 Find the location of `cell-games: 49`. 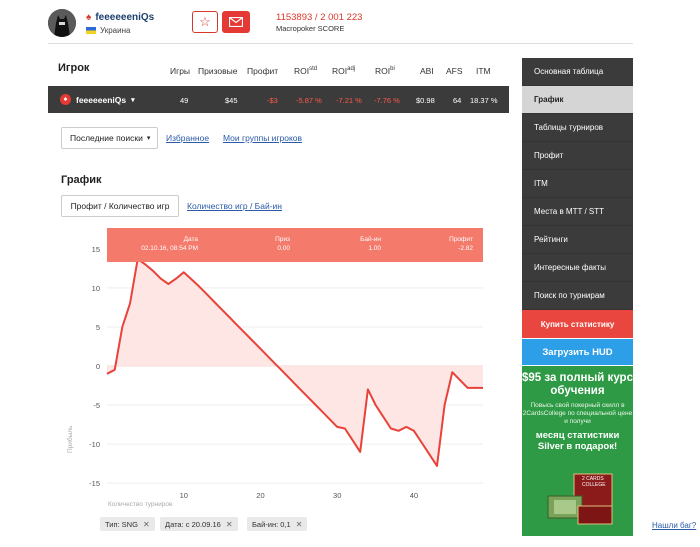

cell-games: 49 is located at coordinates (184, 100).